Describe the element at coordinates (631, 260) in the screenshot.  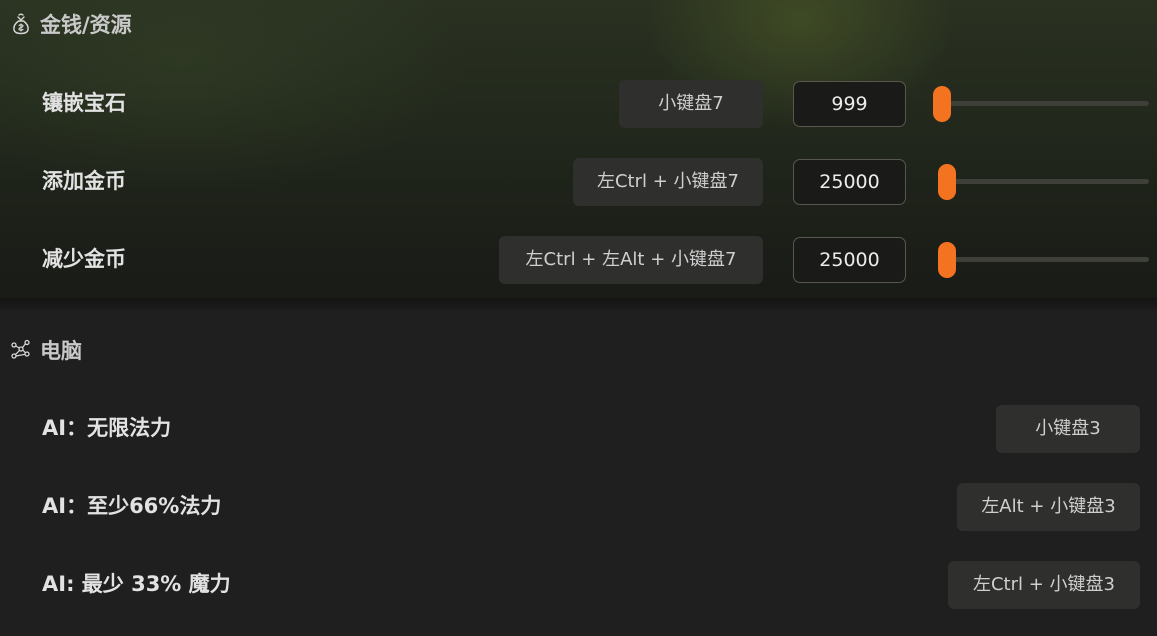
I see `hotkey-button-remove-gold: 左Ctrl + 左Alt + 小键盘7` at that location.